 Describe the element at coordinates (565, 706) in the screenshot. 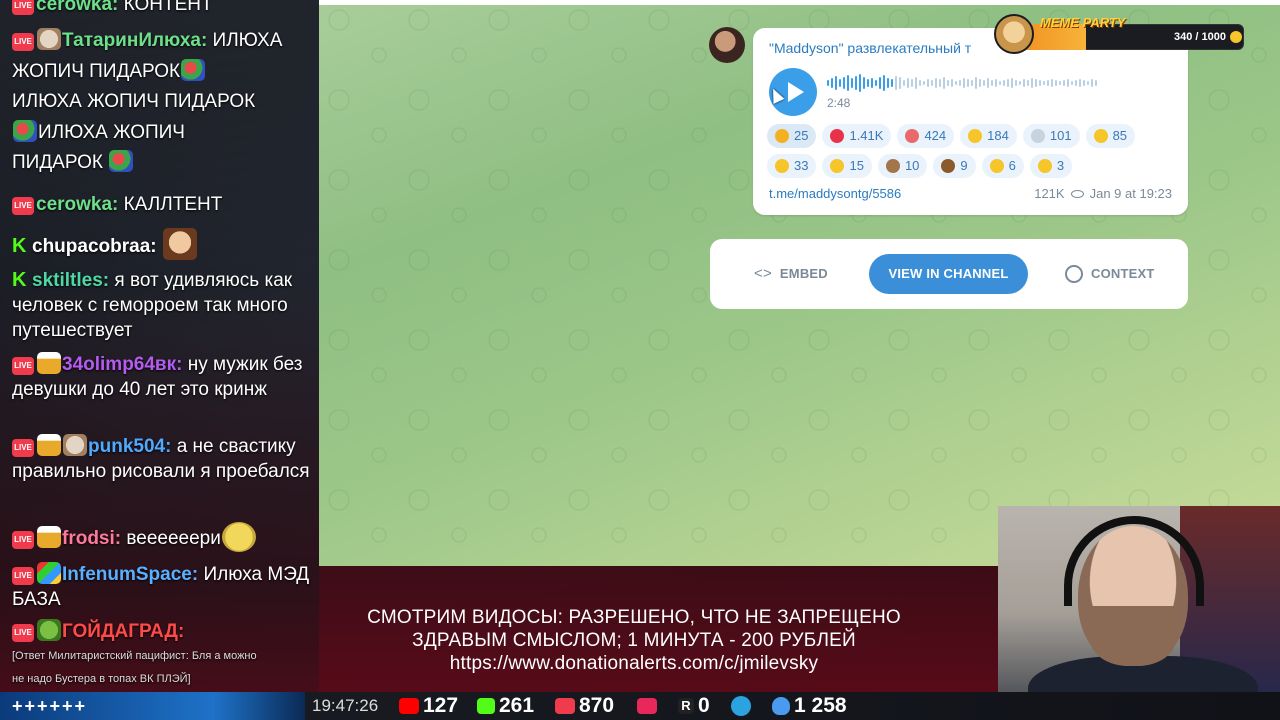

I see `vk-live-icon` at that location.